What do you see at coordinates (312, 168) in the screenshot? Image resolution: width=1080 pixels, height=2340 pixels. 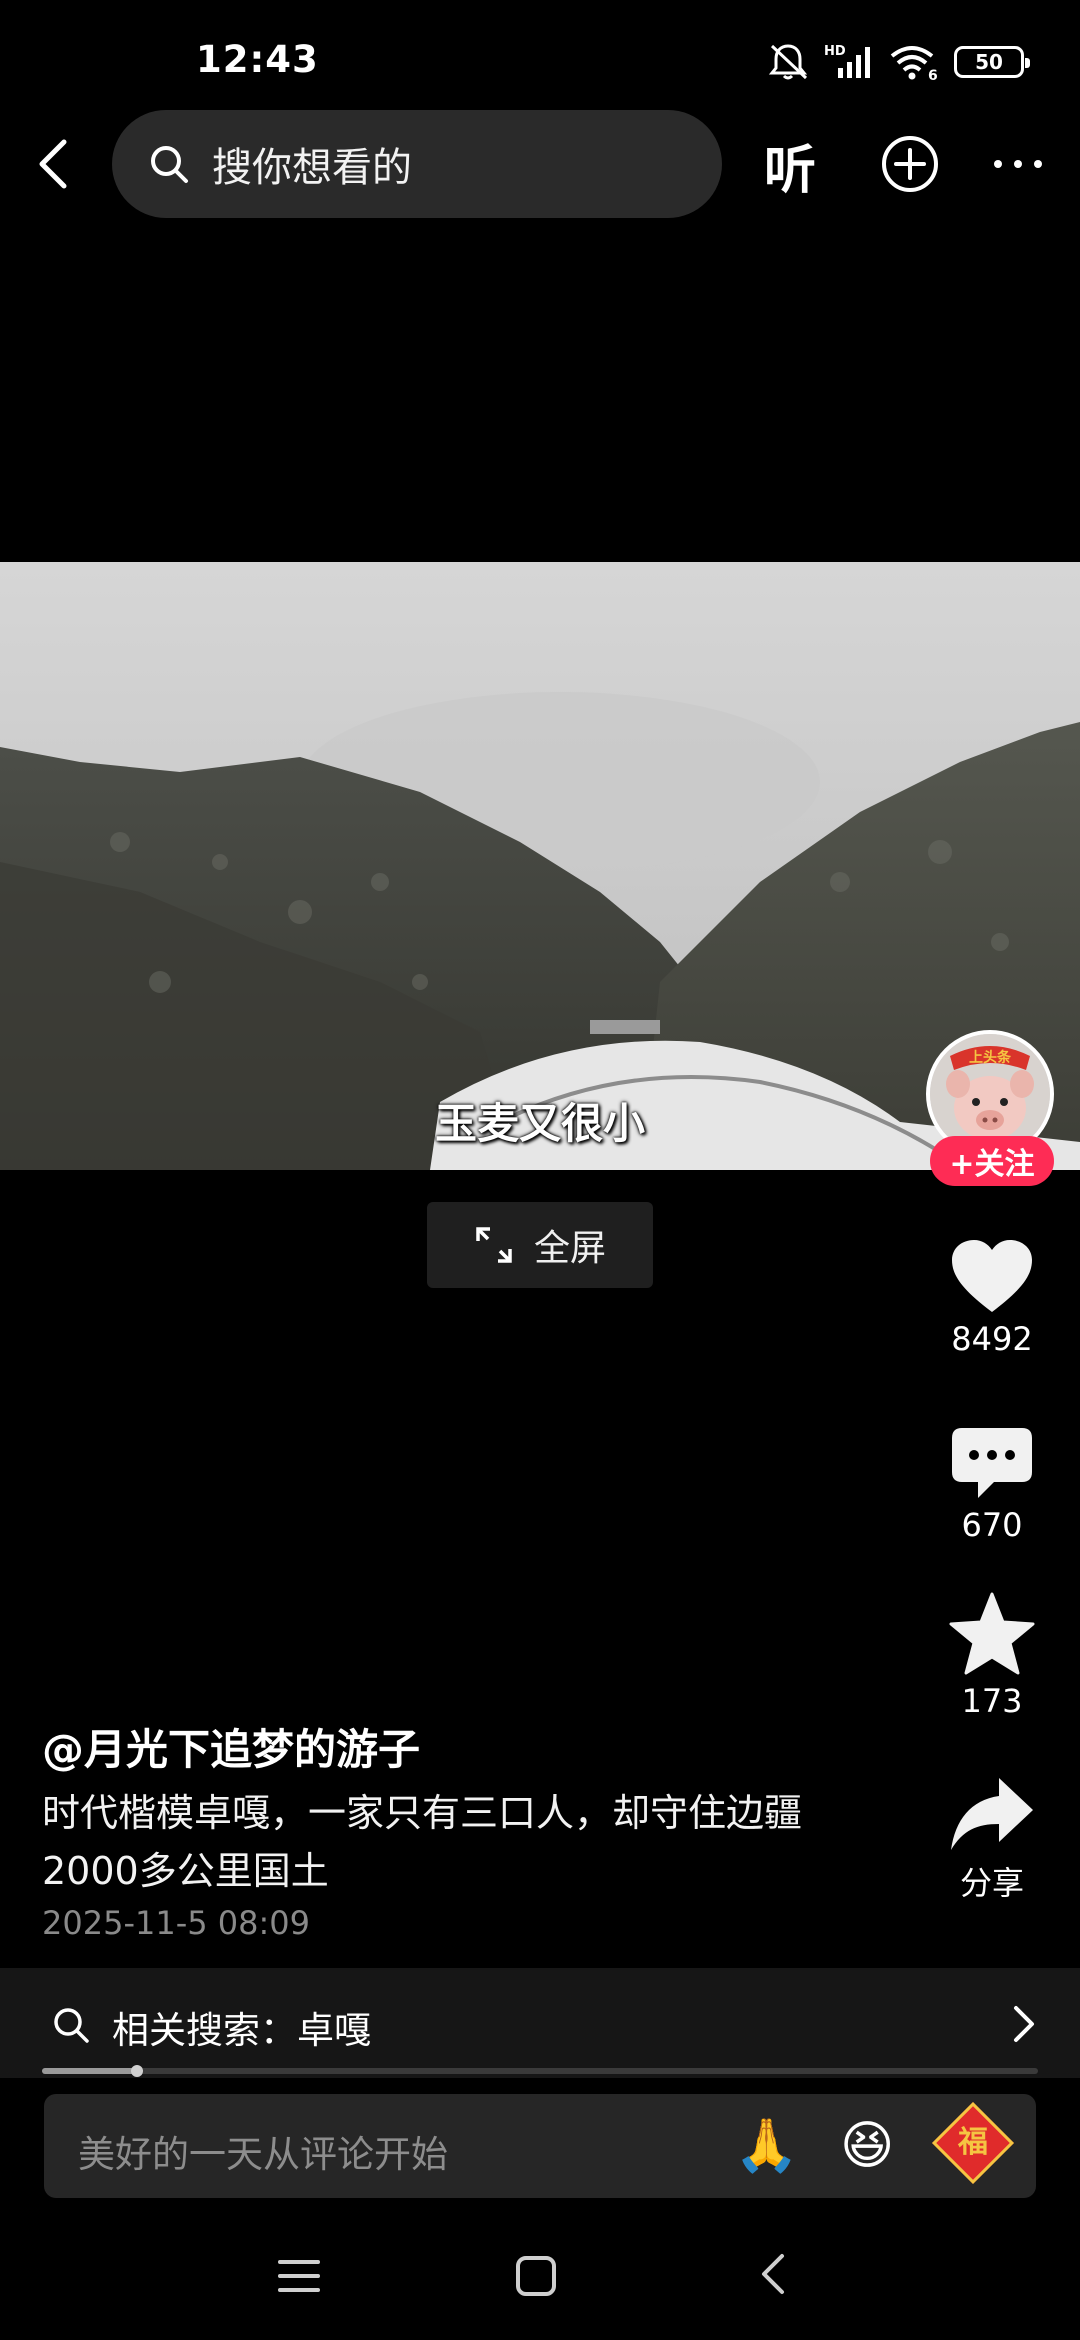 I see `search-placeholder: 搜你想看的` at bounding box center [312, 168].